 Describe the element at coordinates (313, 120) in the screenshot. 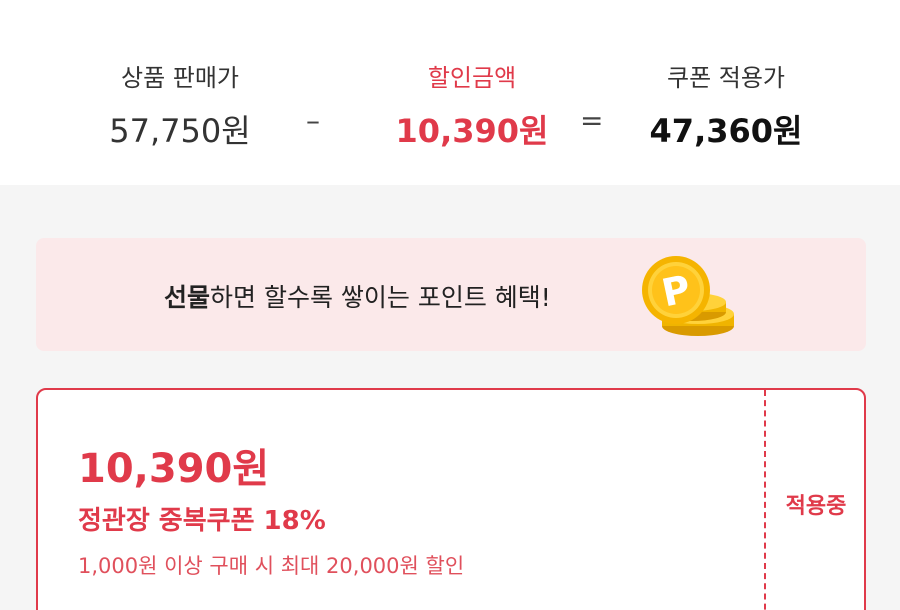

I see `minus-symbol: –` at that location.